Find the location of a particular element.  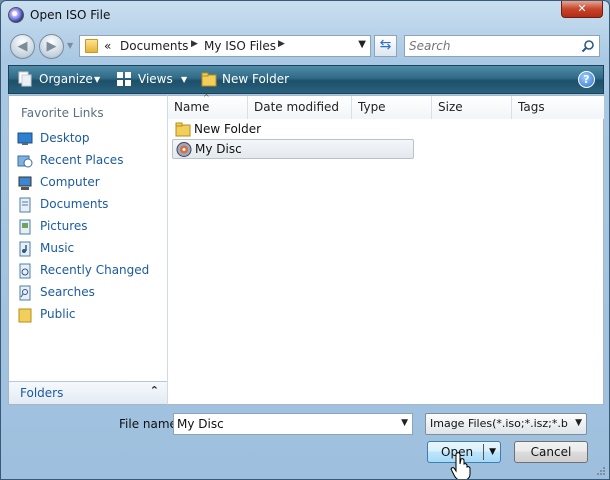

column-header-label: Tags is located at coordinates (531, 107).